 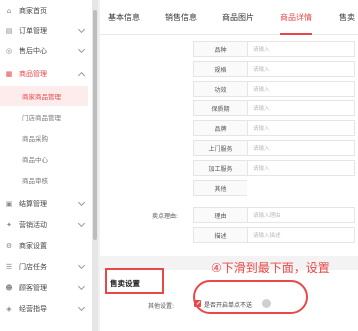 What do you see at coordinates (33, 267) in the screenshot?
I see `sidebar-item-label: 门店任务` at bounding box center [33, 267].